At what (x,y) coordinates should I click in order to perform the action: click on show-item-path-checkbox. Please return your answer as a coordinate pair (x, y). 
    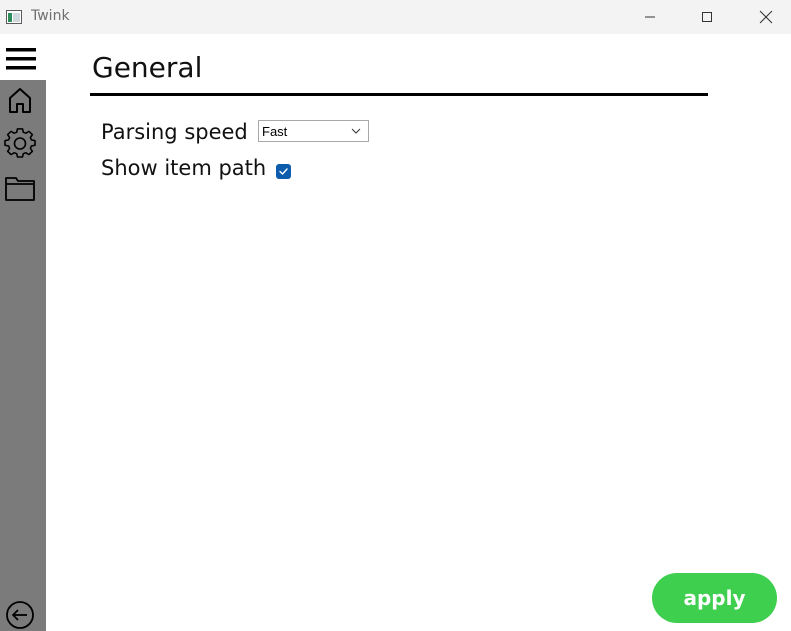
    Looking at the image, I should click on (283, 171).